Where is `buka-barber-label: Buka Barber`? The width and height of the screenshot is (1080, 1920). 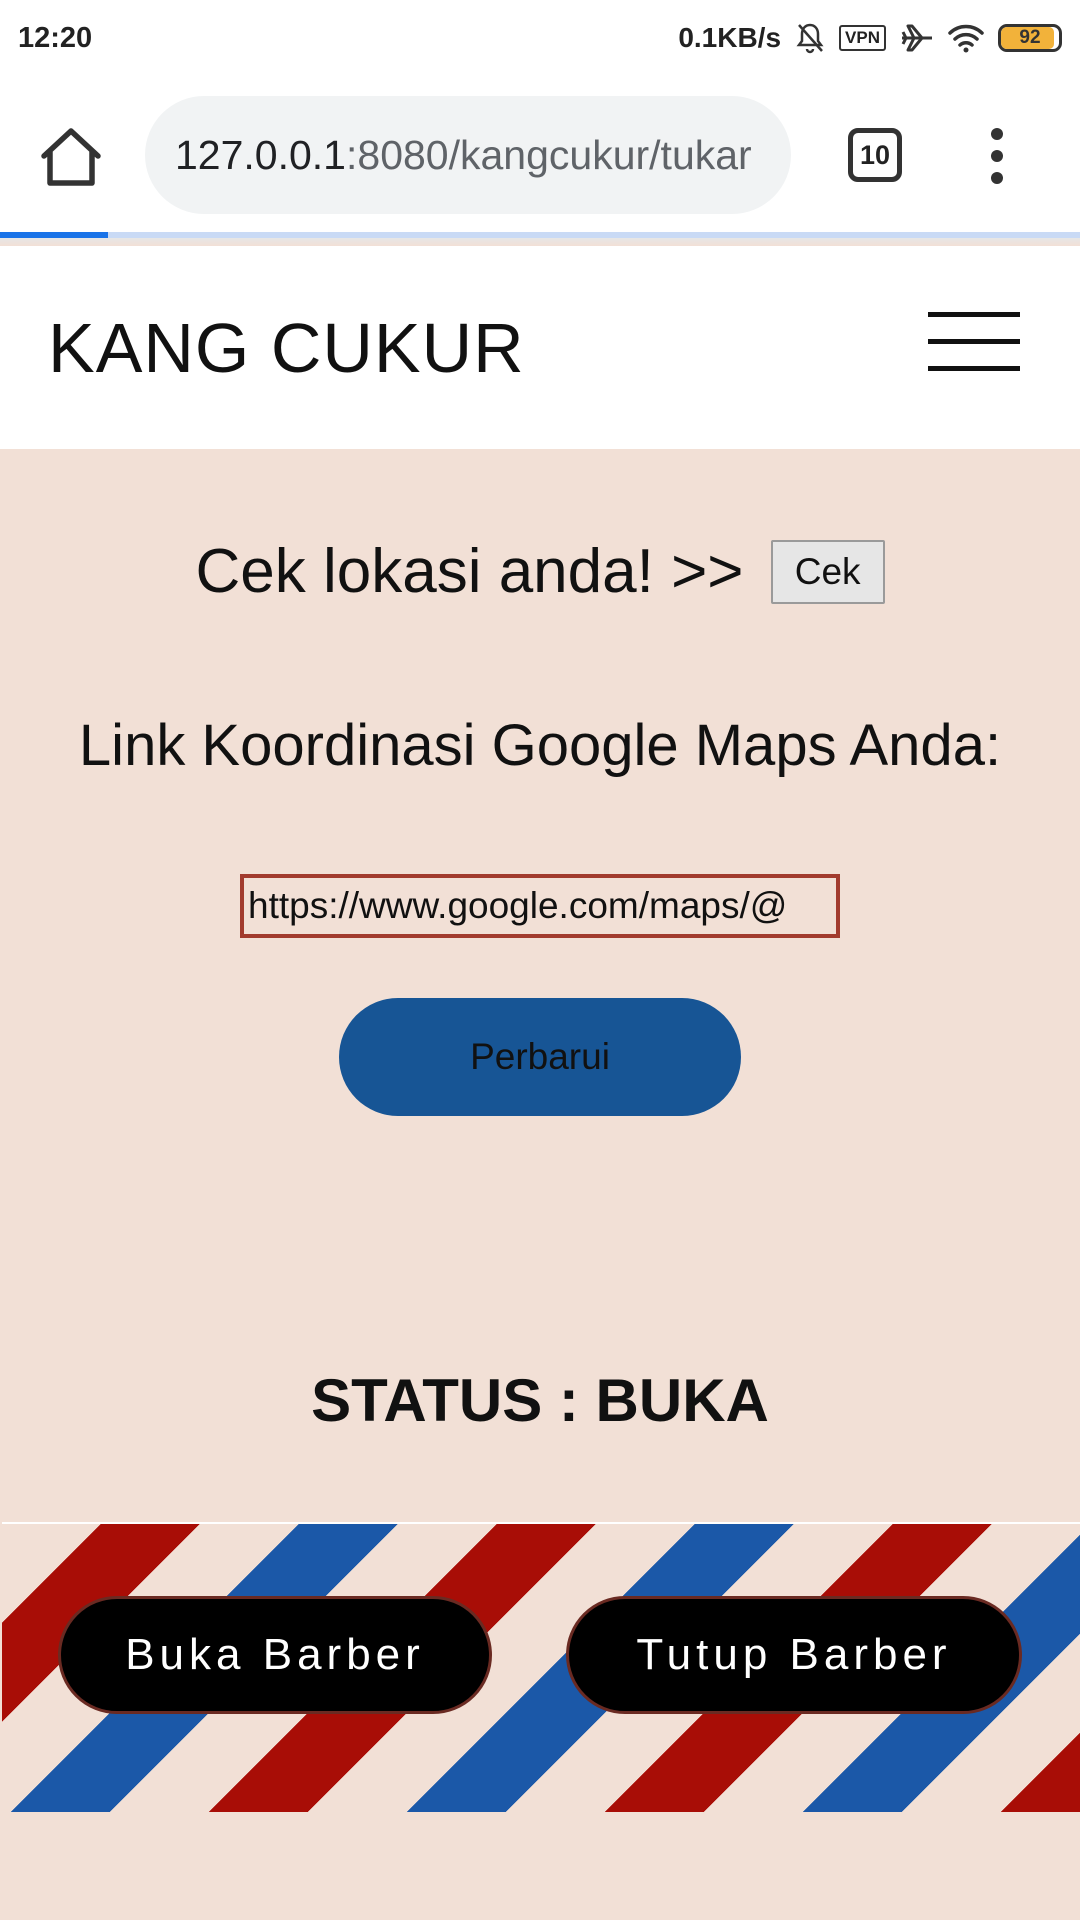
buka-barber-label: Buka Barber is located at coordinates (275, 1654).